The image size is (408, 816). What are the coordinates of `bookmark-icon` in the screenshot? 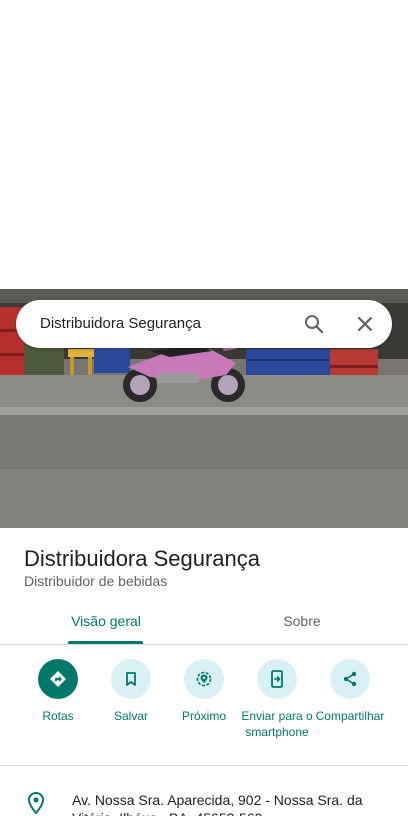 It's located at (131, 679).